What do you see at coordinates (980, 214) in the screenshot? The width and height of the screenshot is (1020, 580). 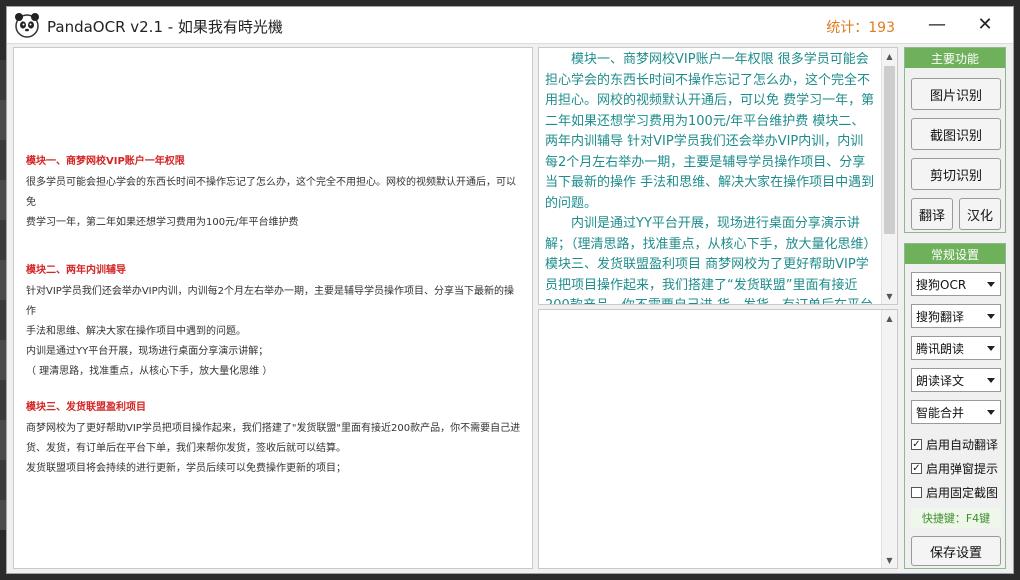 I see `localize-button: 汉化` at bounding box center [980, 214].